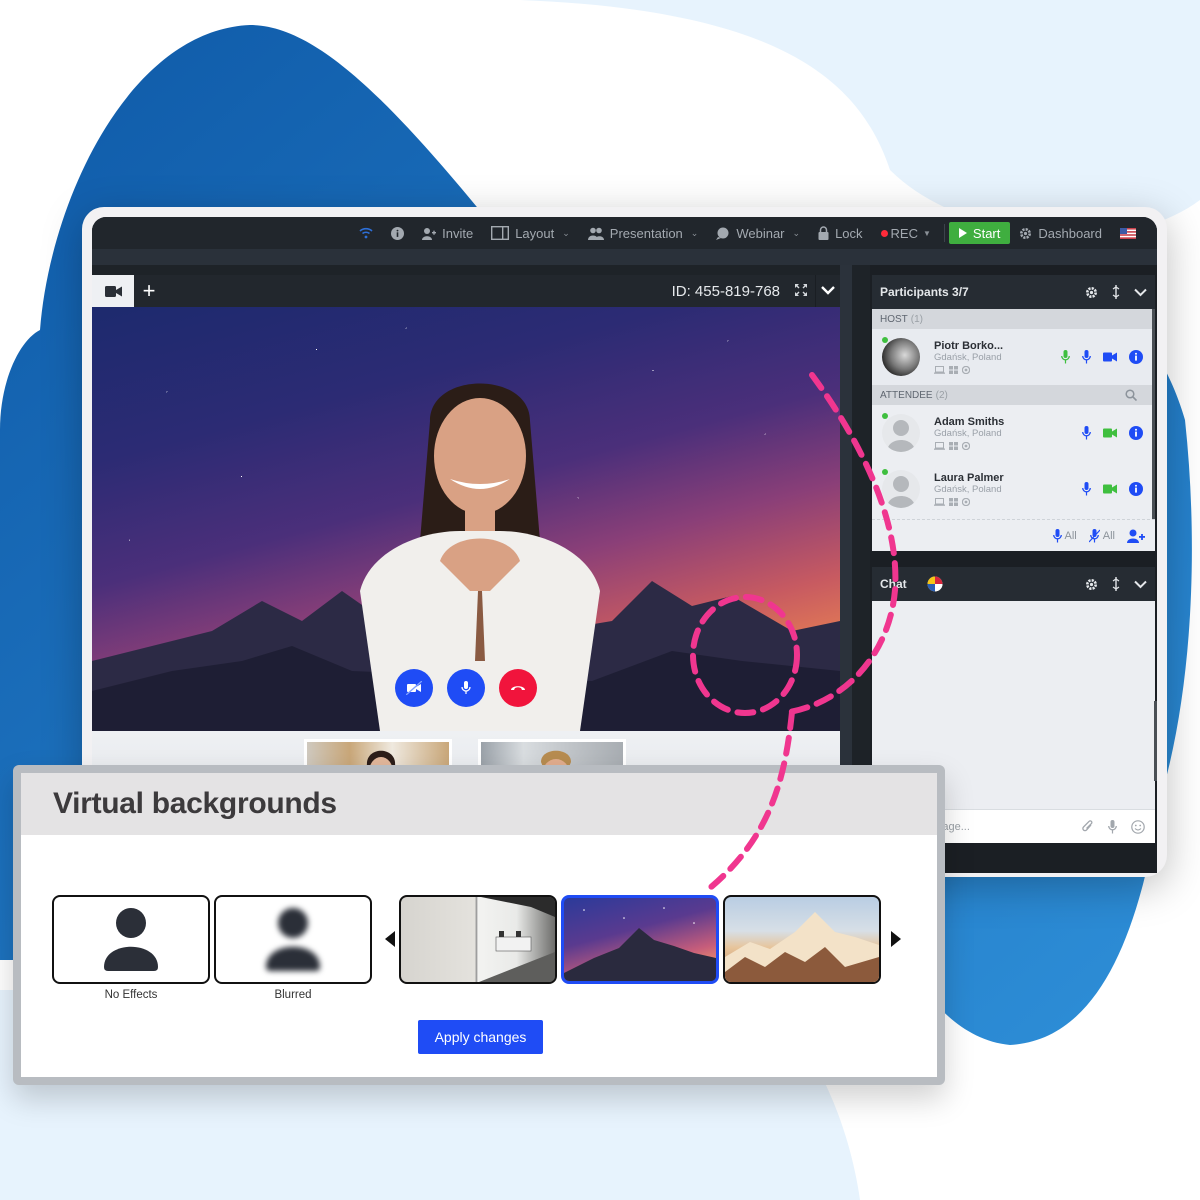  Describe the element at coordinates (1013, 489) in the screenshot. I see `participant-row: Laura Palmer Gdańsk, Poland` at that location.